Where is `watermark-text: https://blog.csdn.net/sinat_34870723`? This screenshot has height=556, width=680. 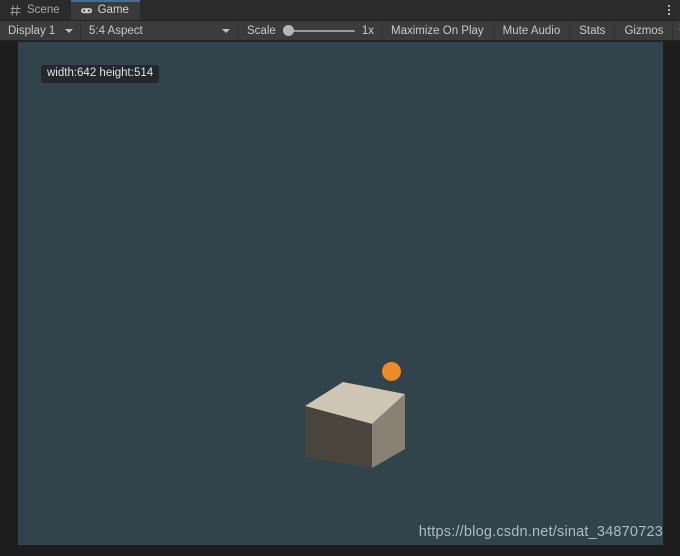 watermark-text: https://blog.csdn.net/sinat_34870723 is located at coordinates (540, 532).